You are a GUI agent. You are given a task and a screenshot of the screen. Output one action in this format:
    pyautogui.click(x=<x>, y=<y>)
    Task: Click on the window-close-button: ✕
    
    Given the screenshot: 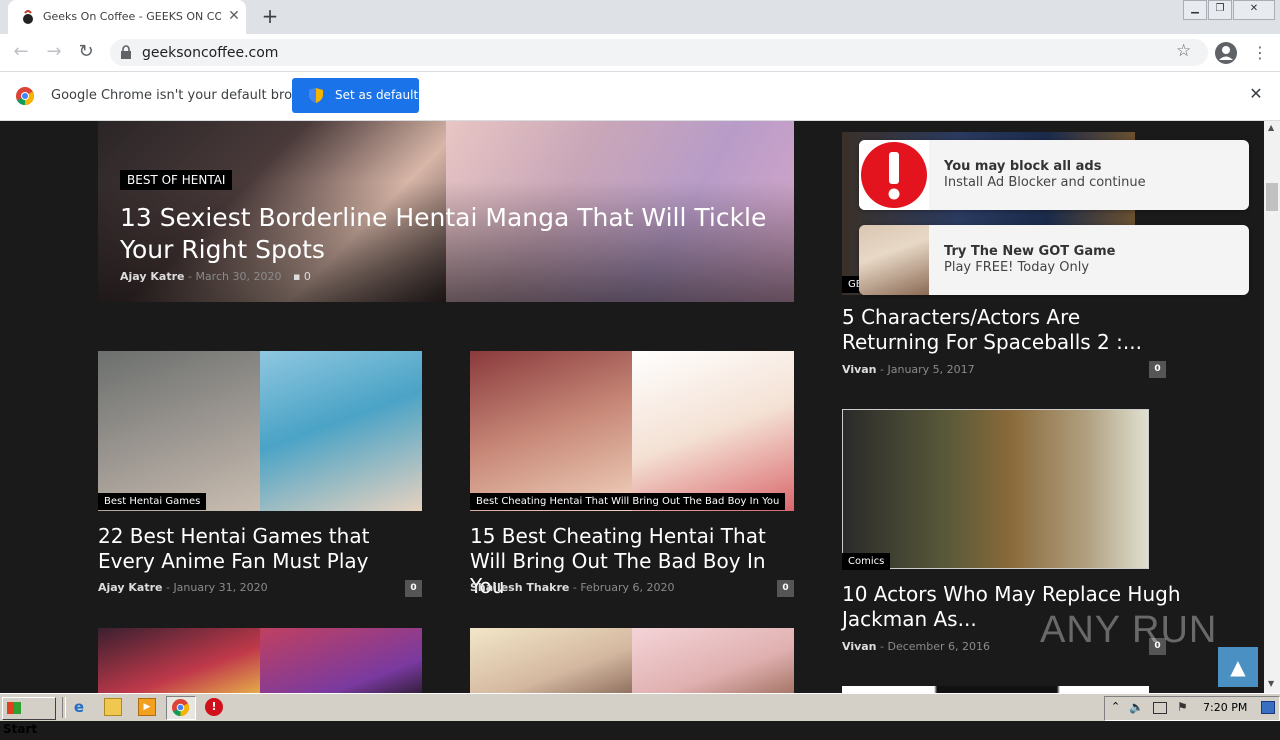 What is the action you would take?
    pyautogui.click(x=1254, y=10)
    